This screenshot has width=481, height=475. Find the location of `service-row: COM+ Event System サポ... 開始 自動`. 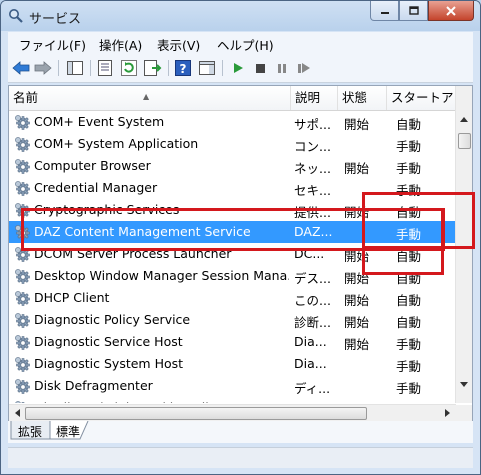

service-row: COM+ Event System サポ... 開始 自動 is located at coordinates (232, 122).